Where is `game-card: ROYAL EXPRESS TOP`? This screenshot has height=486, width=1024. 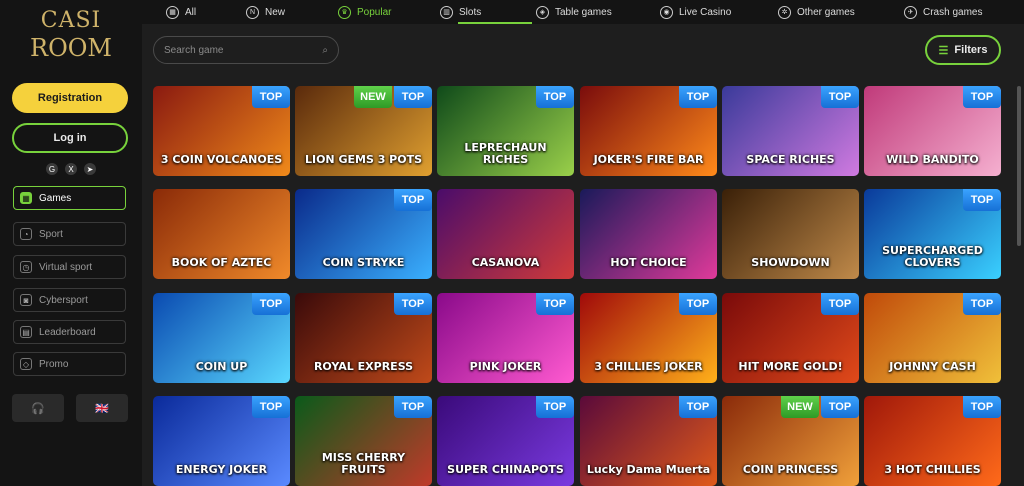
game-card: ROYAL EXPRESS TOP is located at coordinates (363, 338).